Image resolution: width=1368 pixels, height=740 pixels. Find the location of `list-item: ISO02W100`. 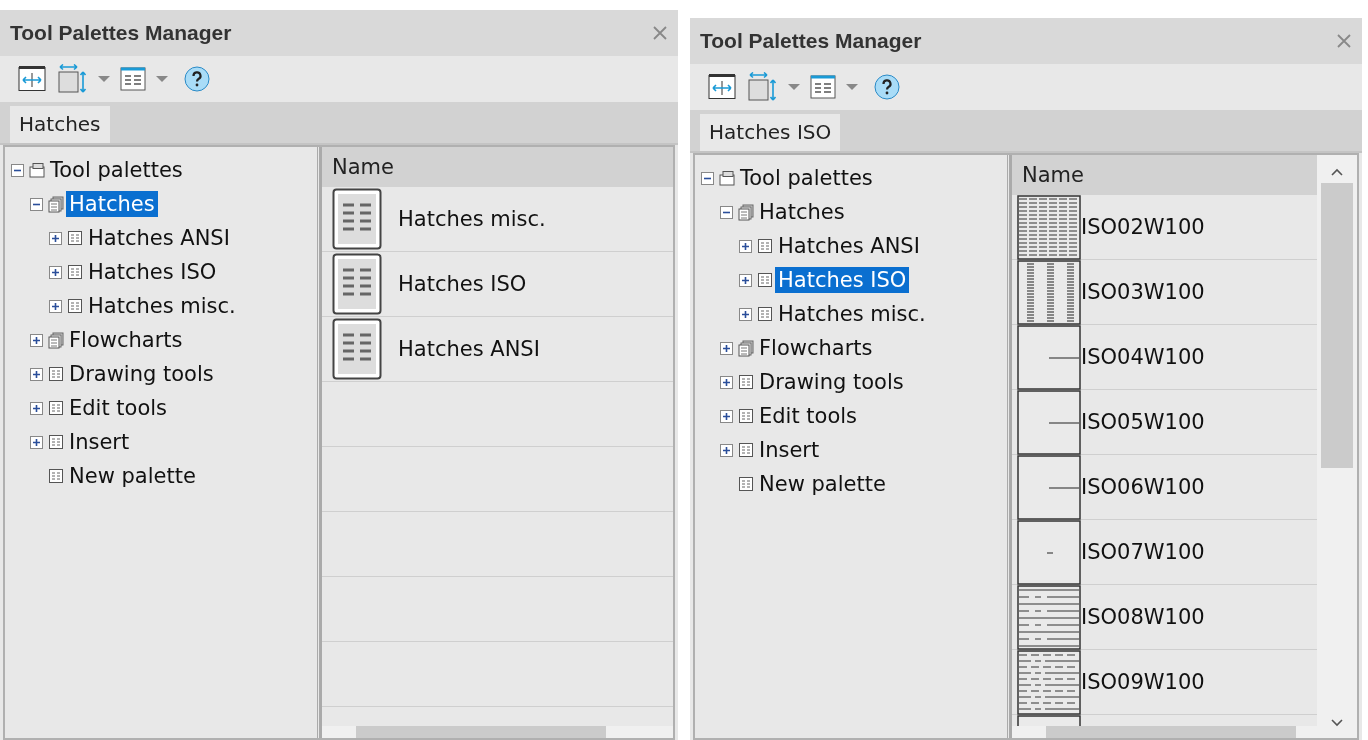

list-item: ISO02W100 is located at coordinates (1143, 227).